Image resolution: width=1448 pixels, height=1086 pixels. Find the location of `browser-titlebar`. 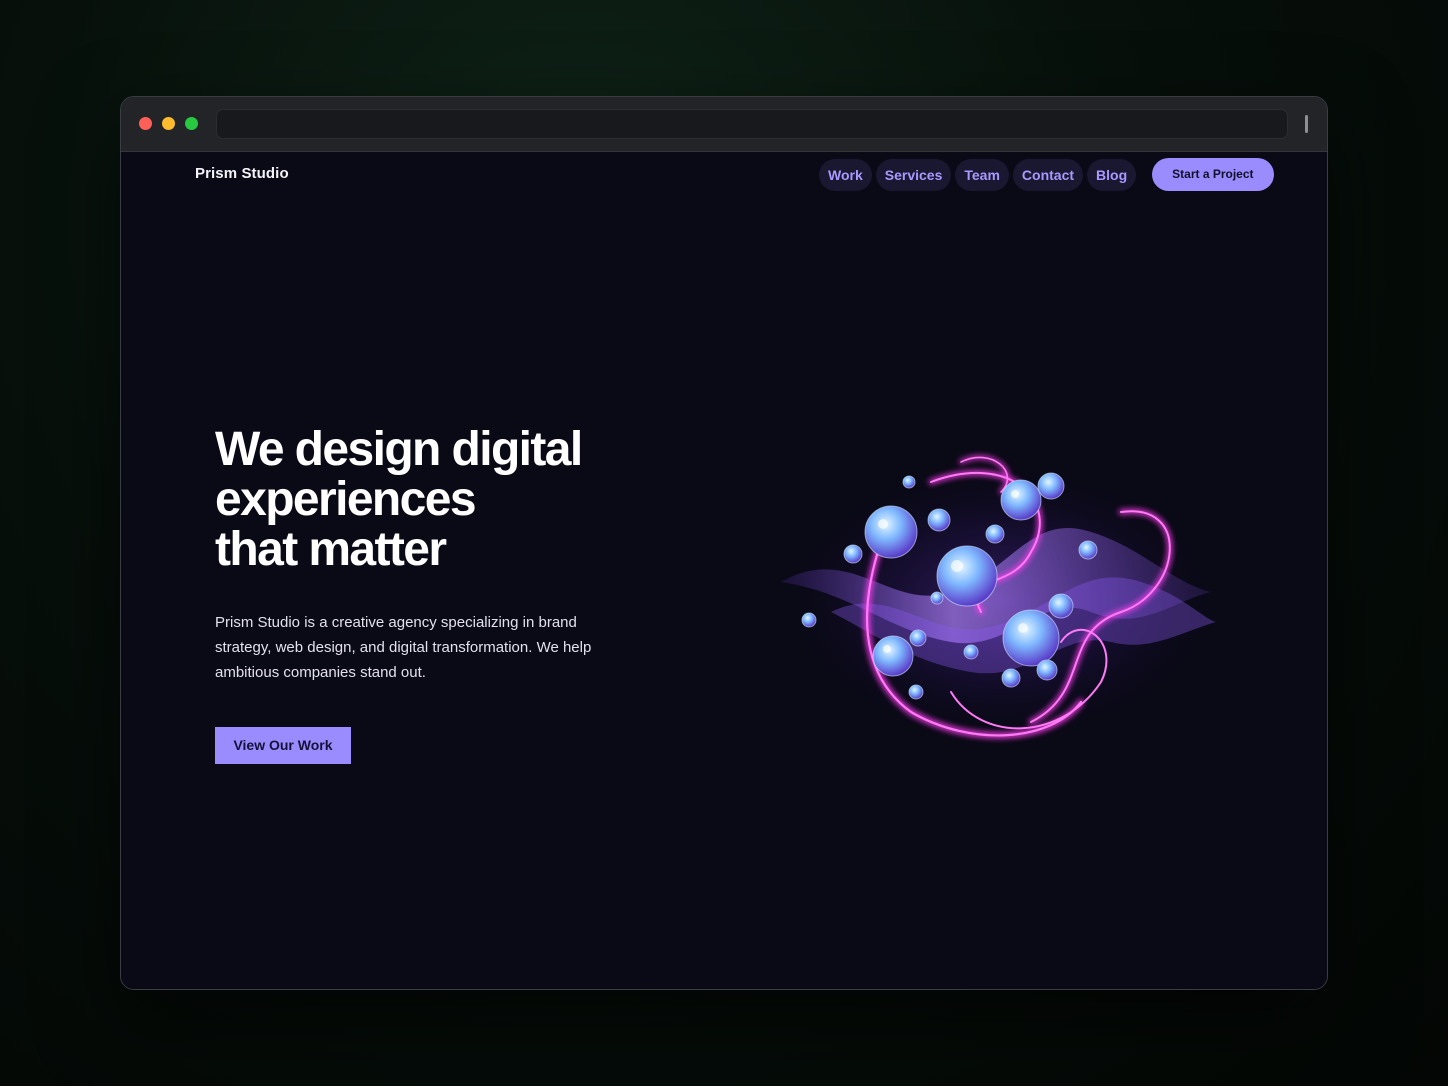

browser-titlebar is located at coordinates (724, 124).